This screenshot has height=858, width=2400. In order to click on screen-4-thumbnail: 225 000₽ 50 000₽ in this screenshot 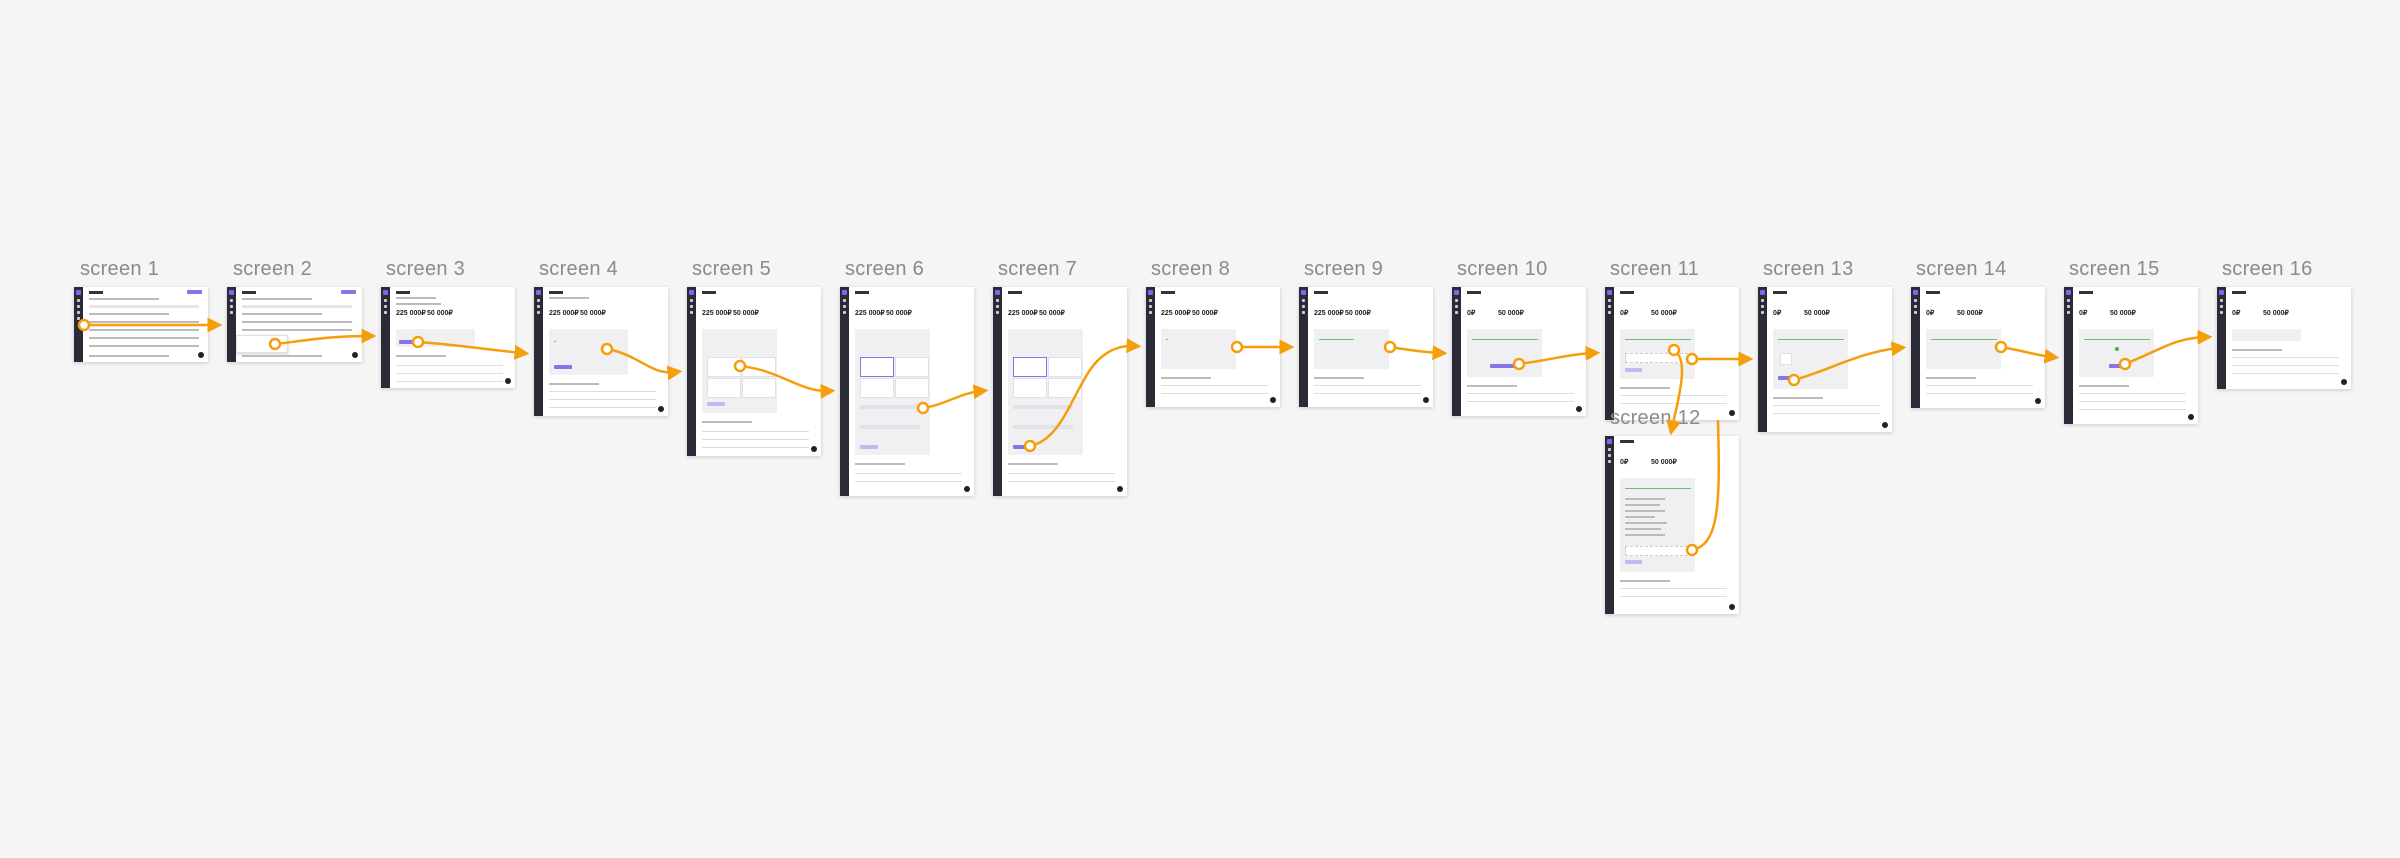, I will do `click(601, 351)`.